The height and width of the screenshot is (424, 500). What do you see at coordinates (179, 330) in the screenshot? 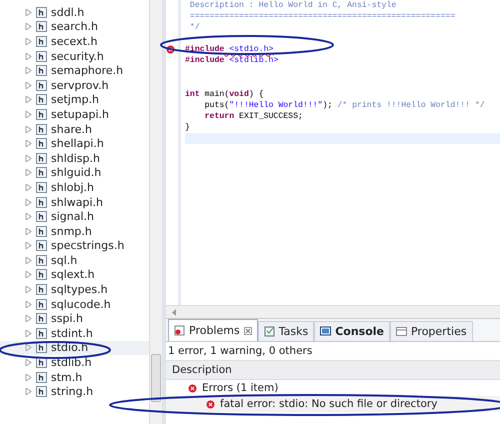
I see `problems-icon` at bounding box center [179, 330].